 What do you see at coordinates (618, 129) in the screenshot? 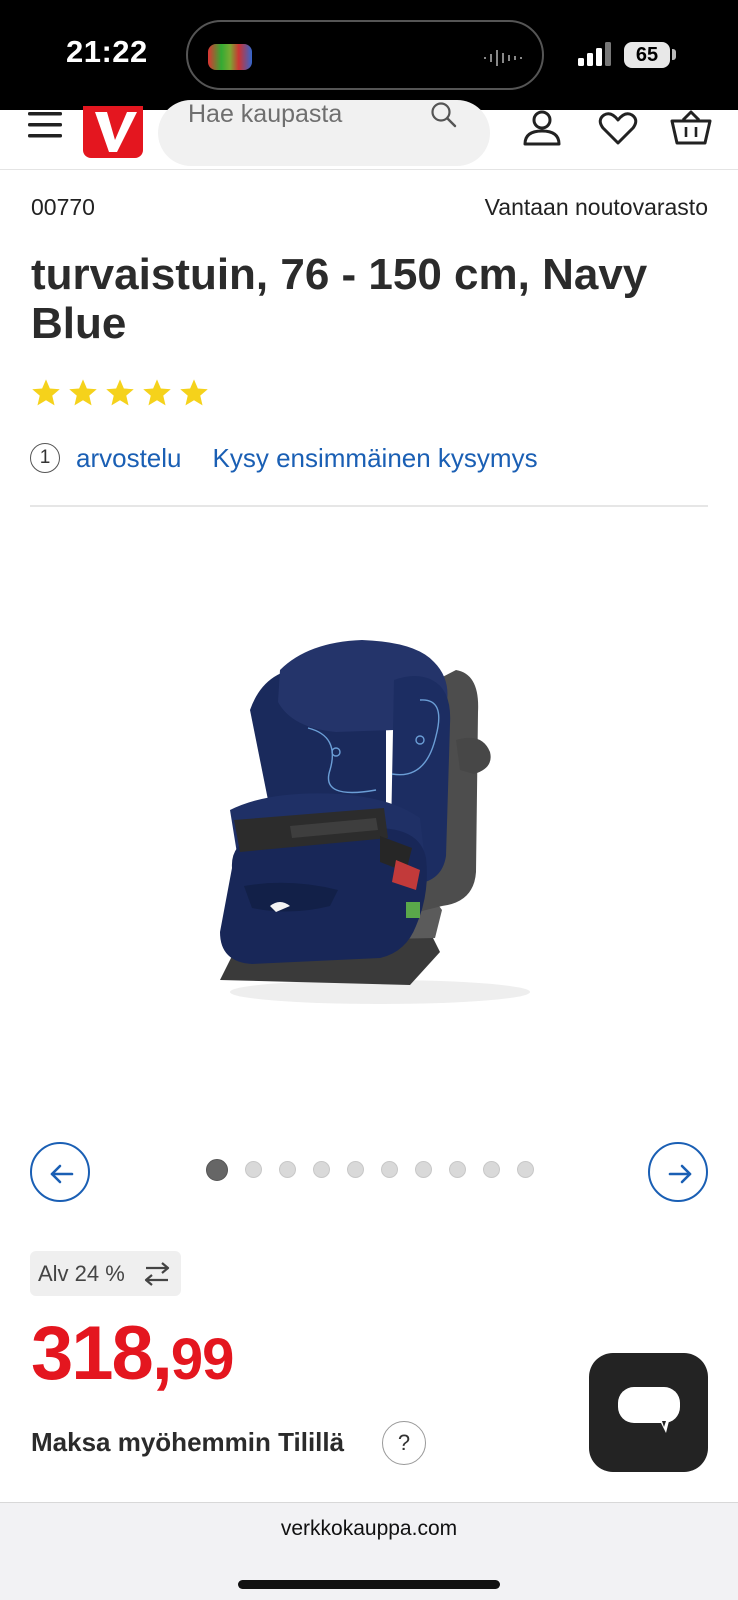
I see `wishlist-heart-icon` at bounding box center [618, 129].